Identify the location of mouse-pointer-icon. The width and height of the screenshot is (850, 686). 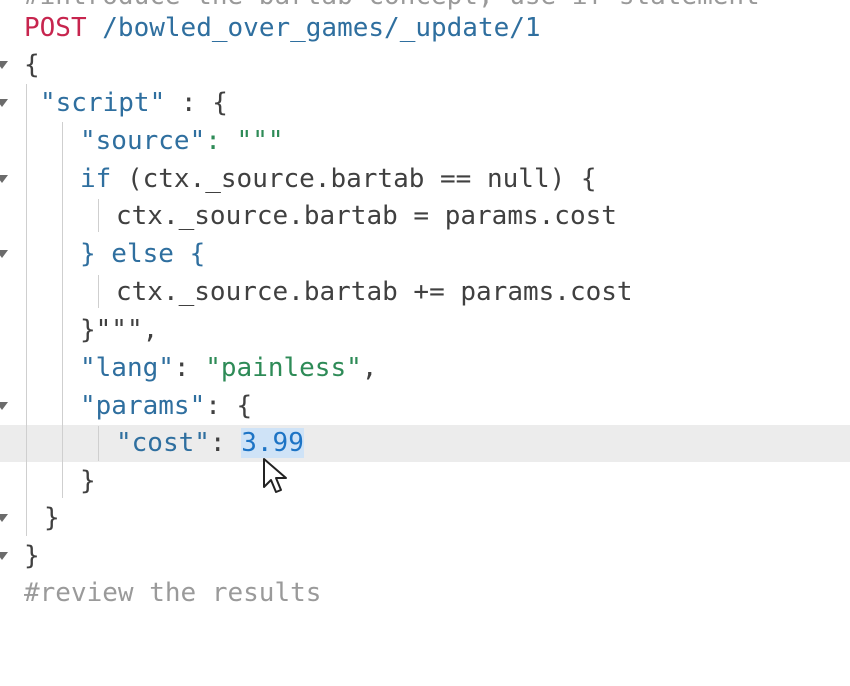
(275, 475).